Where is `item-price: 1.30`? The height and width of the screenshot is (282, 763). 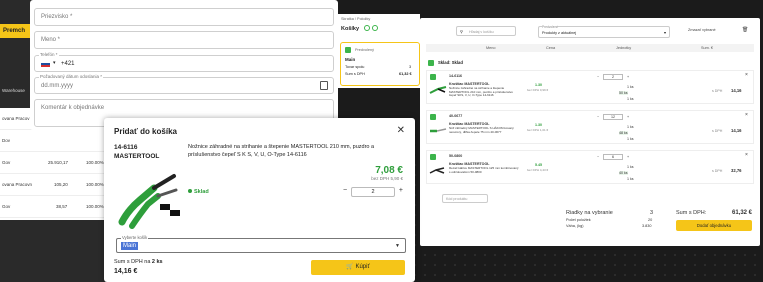
item-price: 1.30 is located at coordinates (538, 125).